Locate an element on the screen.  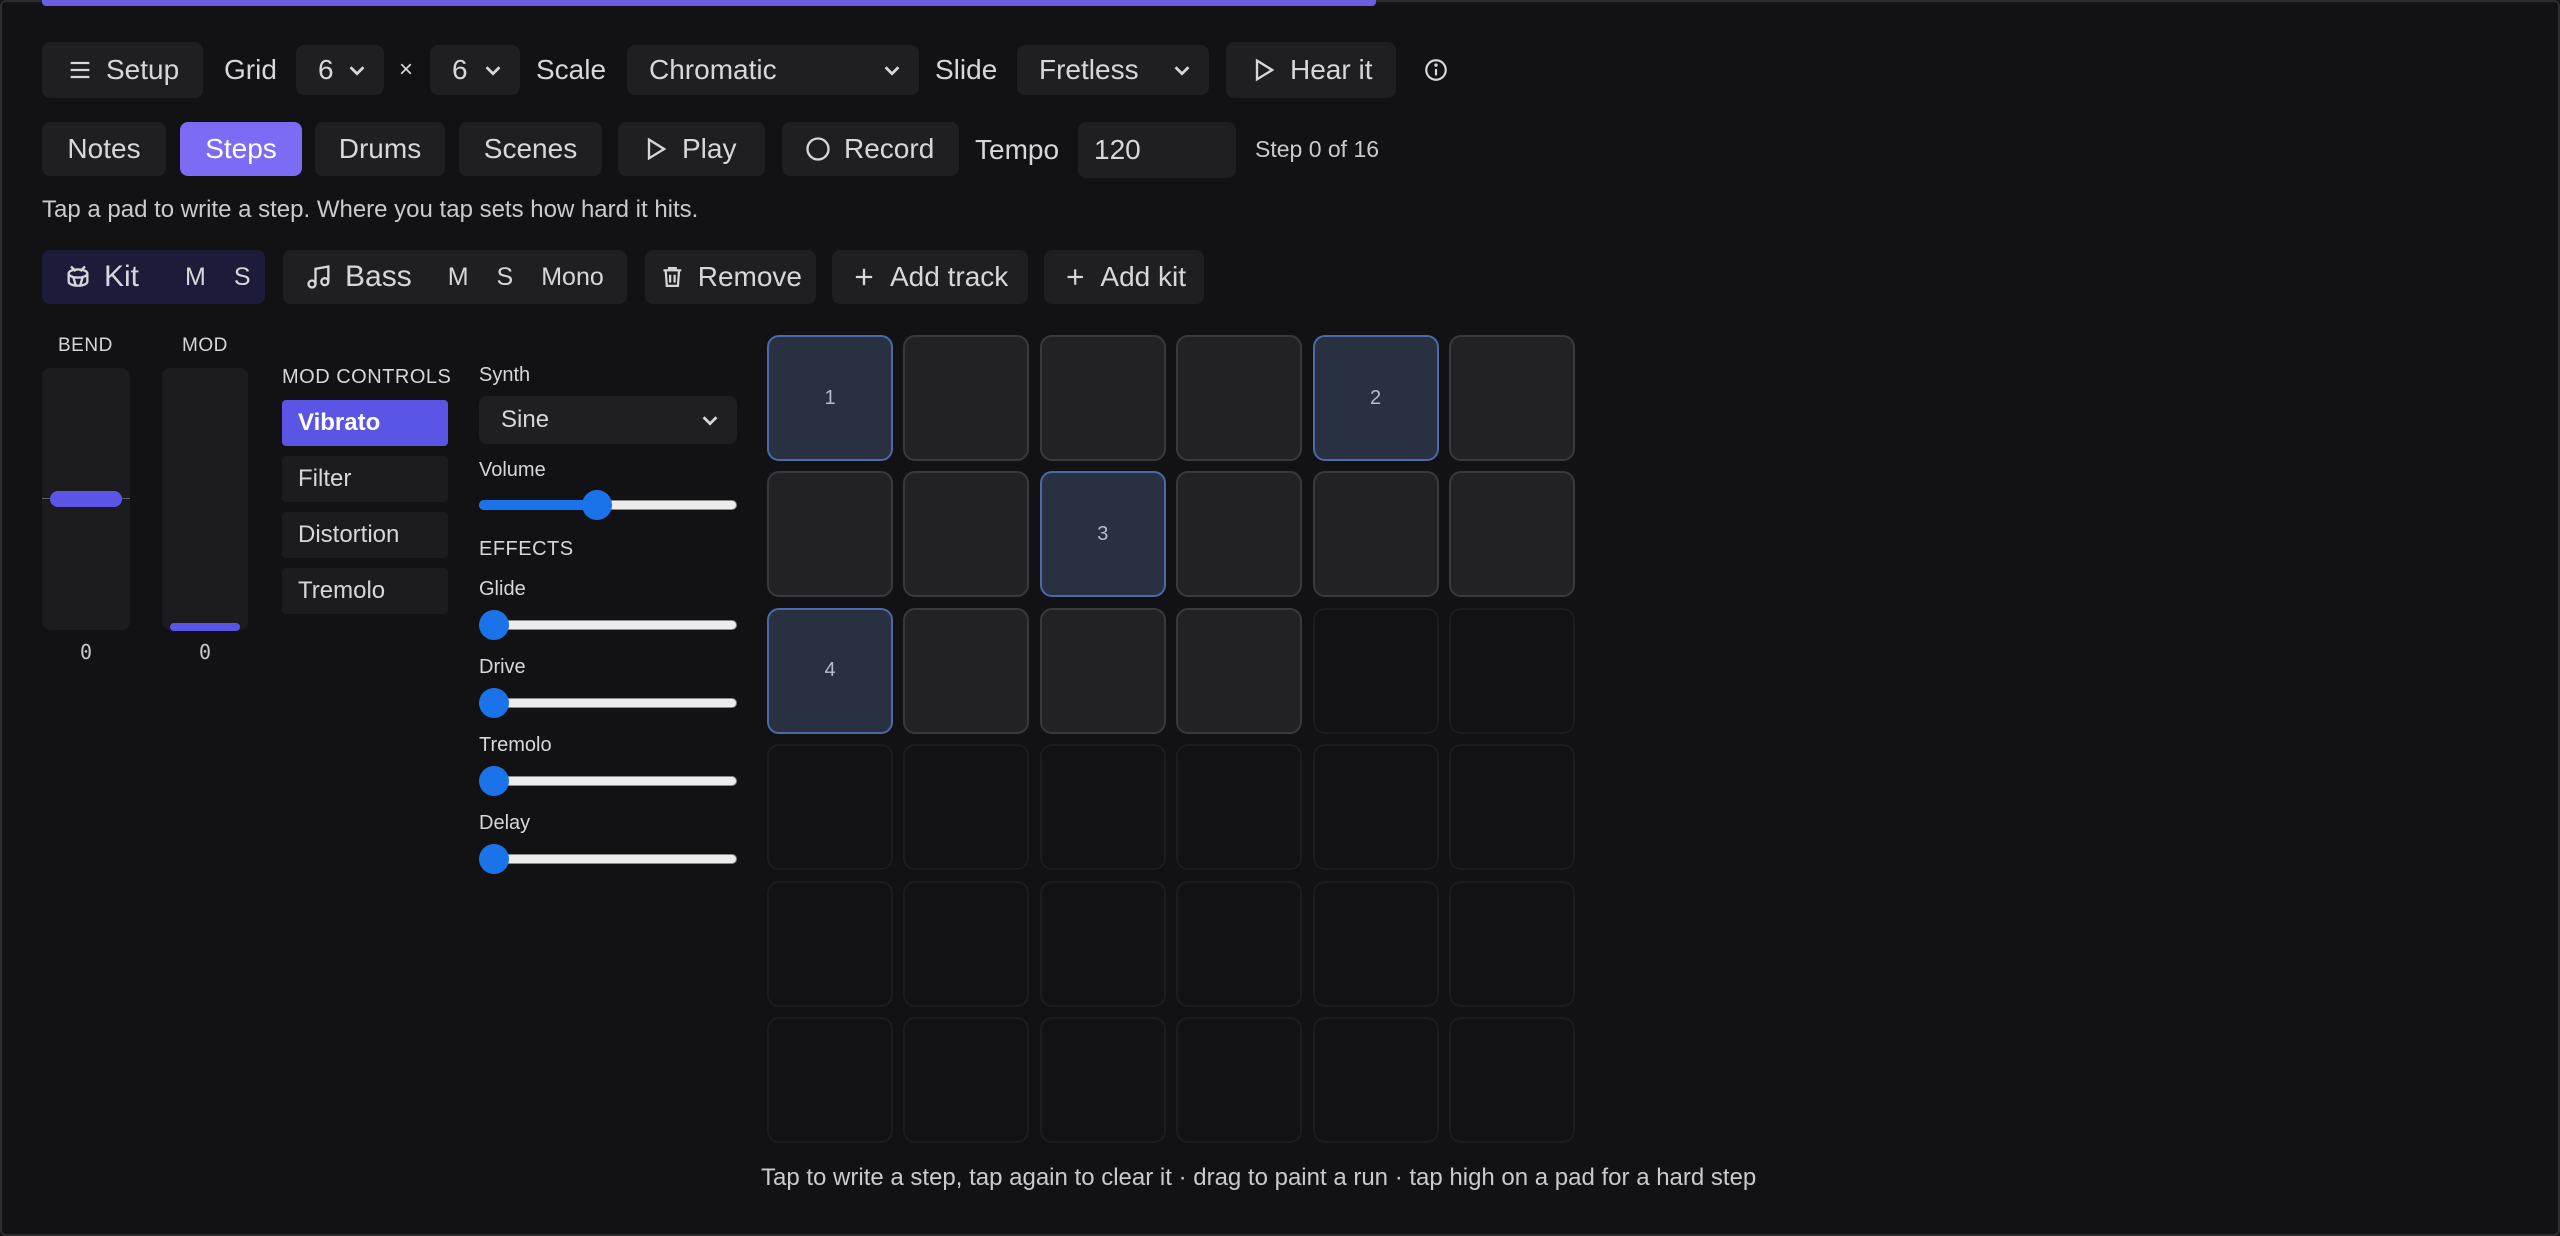
scale-label: Scale is located at coordinates (571, 69).